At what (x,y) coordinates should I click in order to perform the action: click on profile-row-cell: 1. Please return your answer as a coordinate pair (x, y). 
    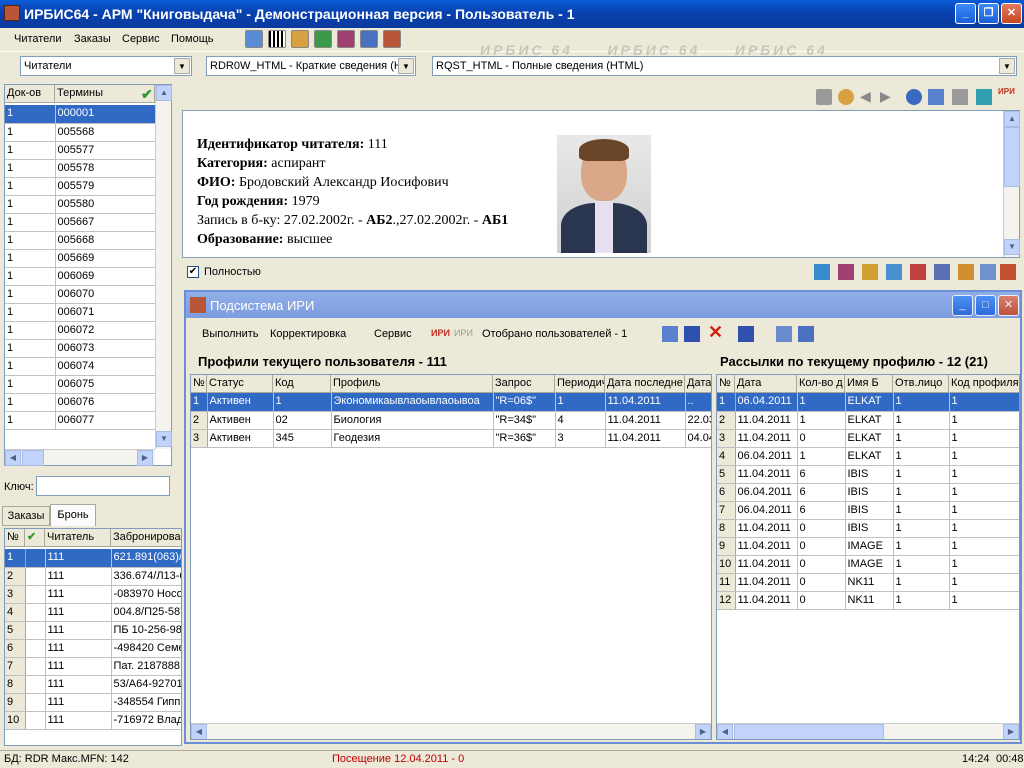
    Looking at the image, I should click on (580, 402).